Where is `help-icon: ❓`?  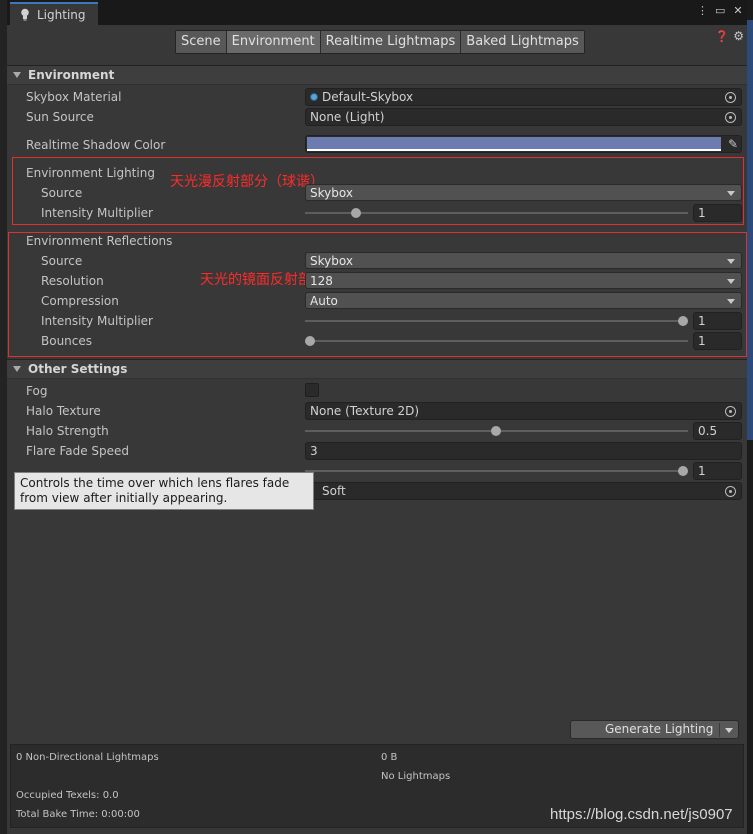
help-icon: ❓ is located at coordinates (722, 36).